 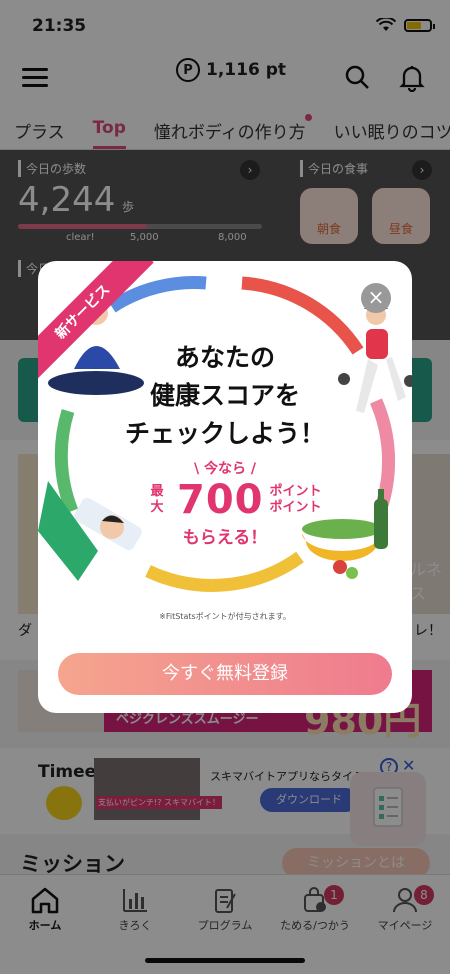 I want to click on register-now-button: 今すぐ無料登録, so click(x=225, y=674).